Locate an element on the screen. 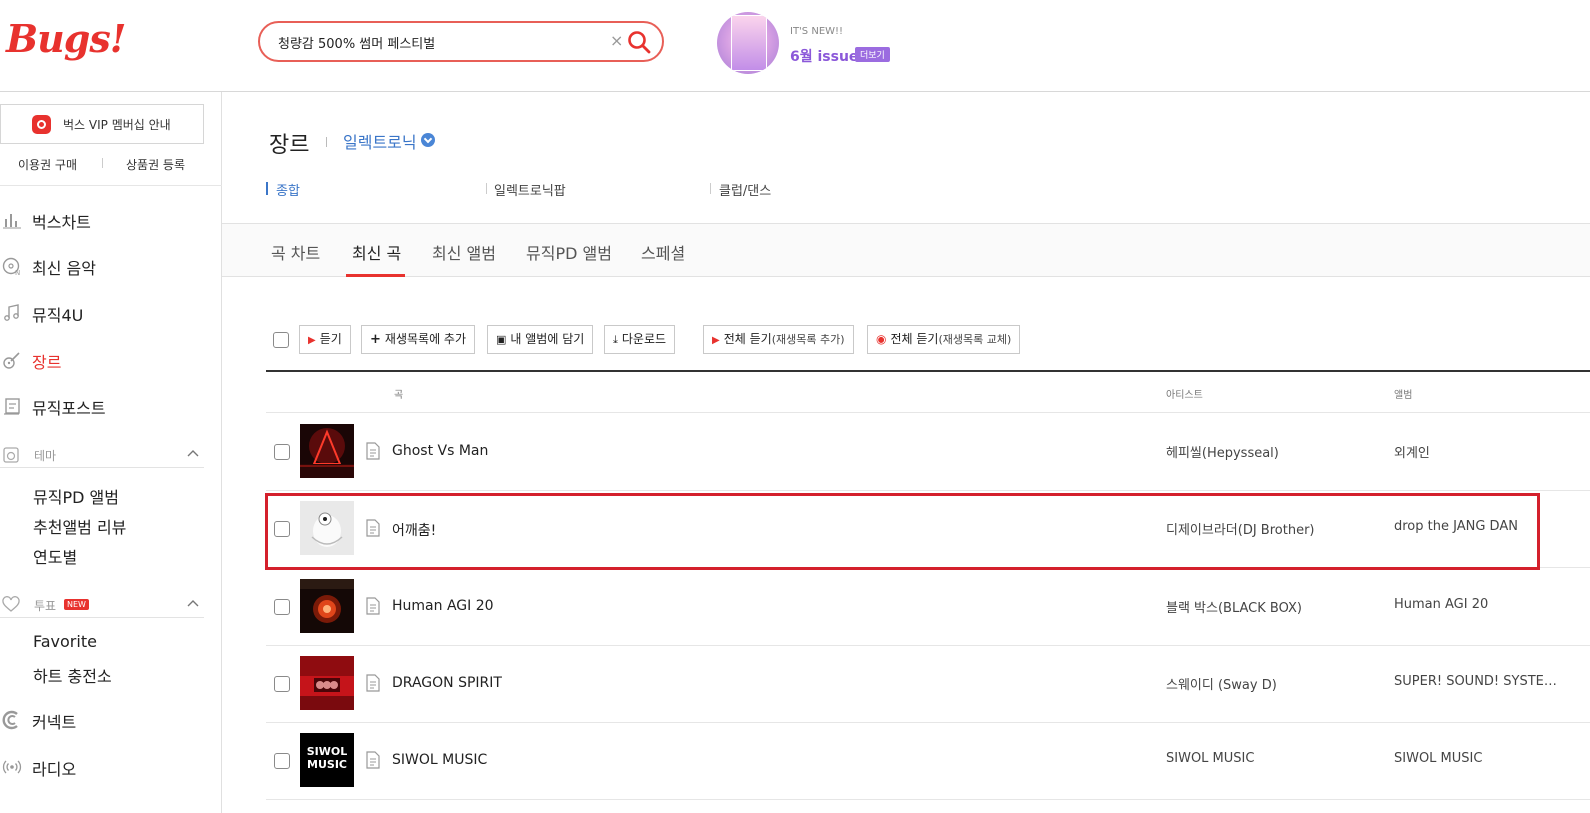 The height and width of the screenshot is (813, 1590). download-icon: ⤓ is located at coordinates (615, 339).